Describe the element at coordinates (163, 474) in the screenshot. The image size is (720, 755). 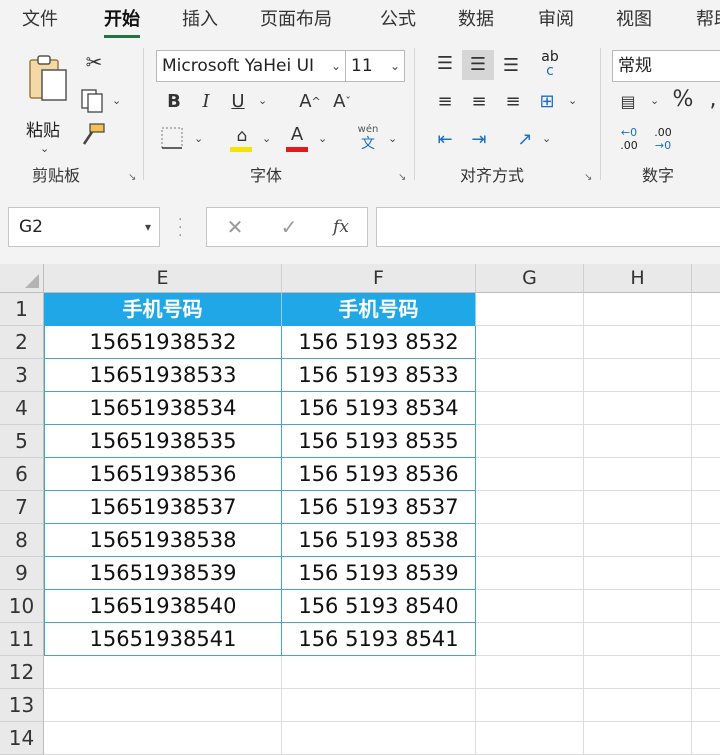
I see `table-cell: 15651938536` at that location.